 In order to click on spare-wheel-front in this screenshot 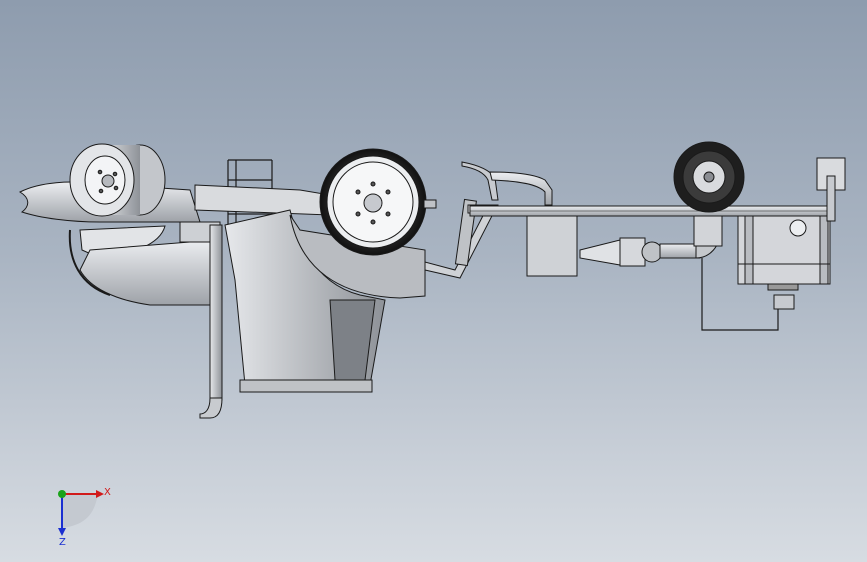, I will do `click(117, 180)`.